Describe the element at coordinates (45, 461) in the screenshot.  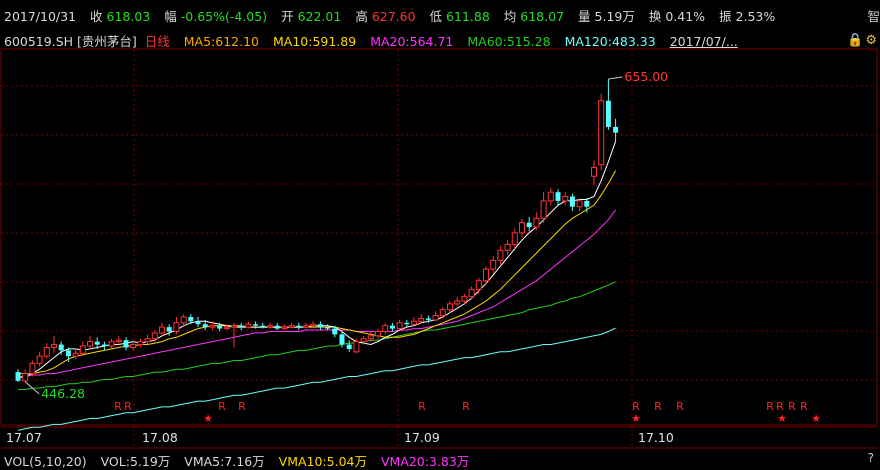
I see `vol-title: VOL(5,10,20)` at that location.